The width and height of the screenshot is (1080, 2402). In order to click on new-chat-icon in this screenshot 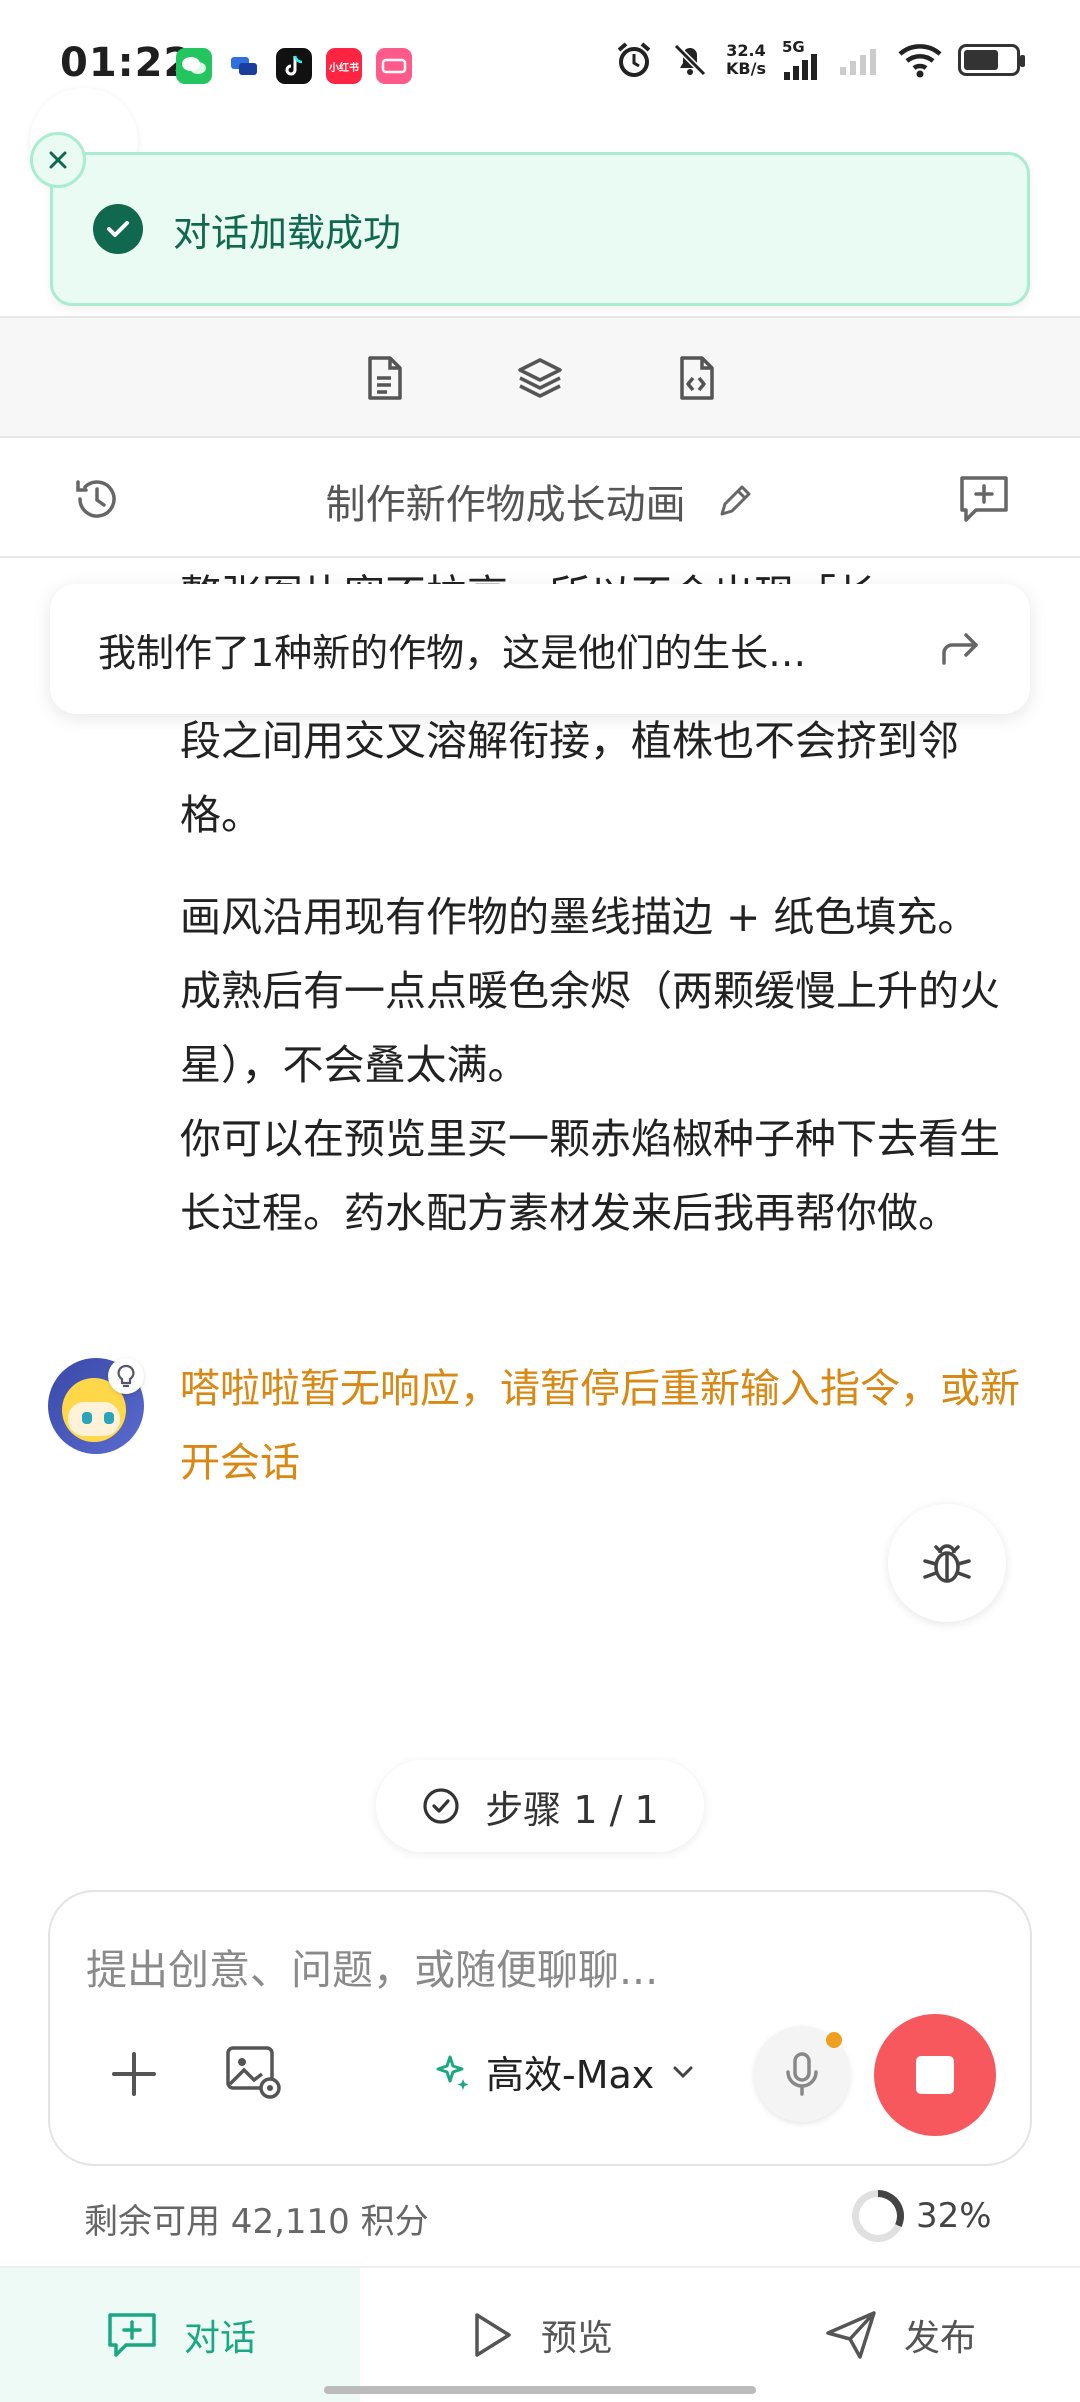, I will do `click(984, 499)`.